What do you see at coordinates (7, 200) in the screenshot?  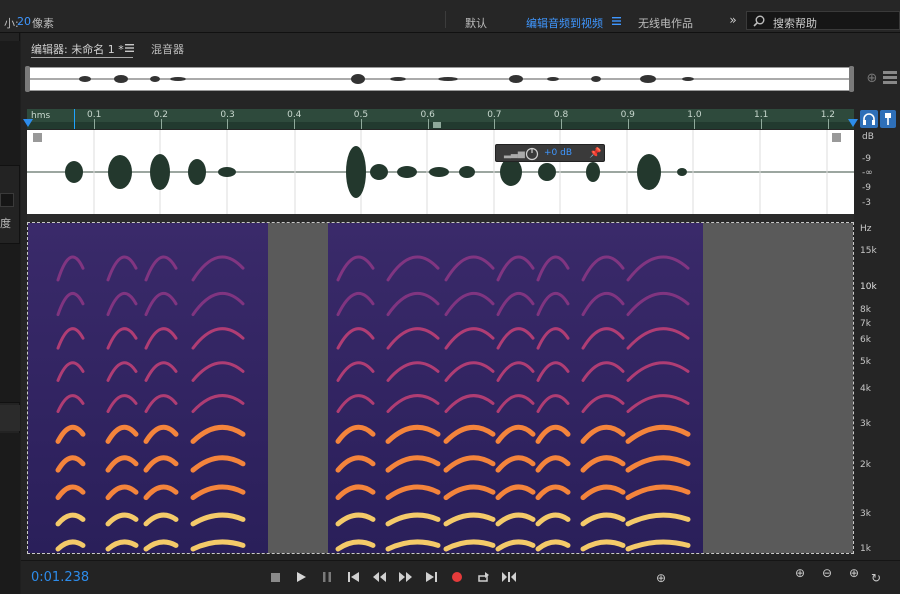 I see `left-field` at bounding box center [7, 200].